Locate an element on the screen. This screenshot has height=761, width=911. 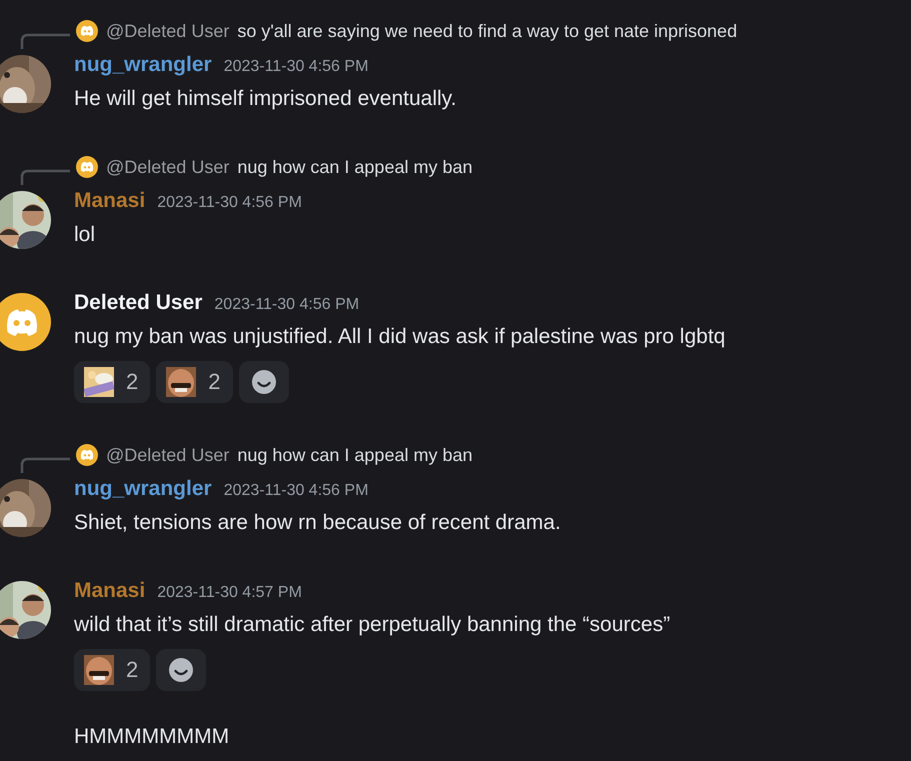
message-text: wild that it’s still dramatic after perpetually banning the “sources” is located at coordinates (372, 625).